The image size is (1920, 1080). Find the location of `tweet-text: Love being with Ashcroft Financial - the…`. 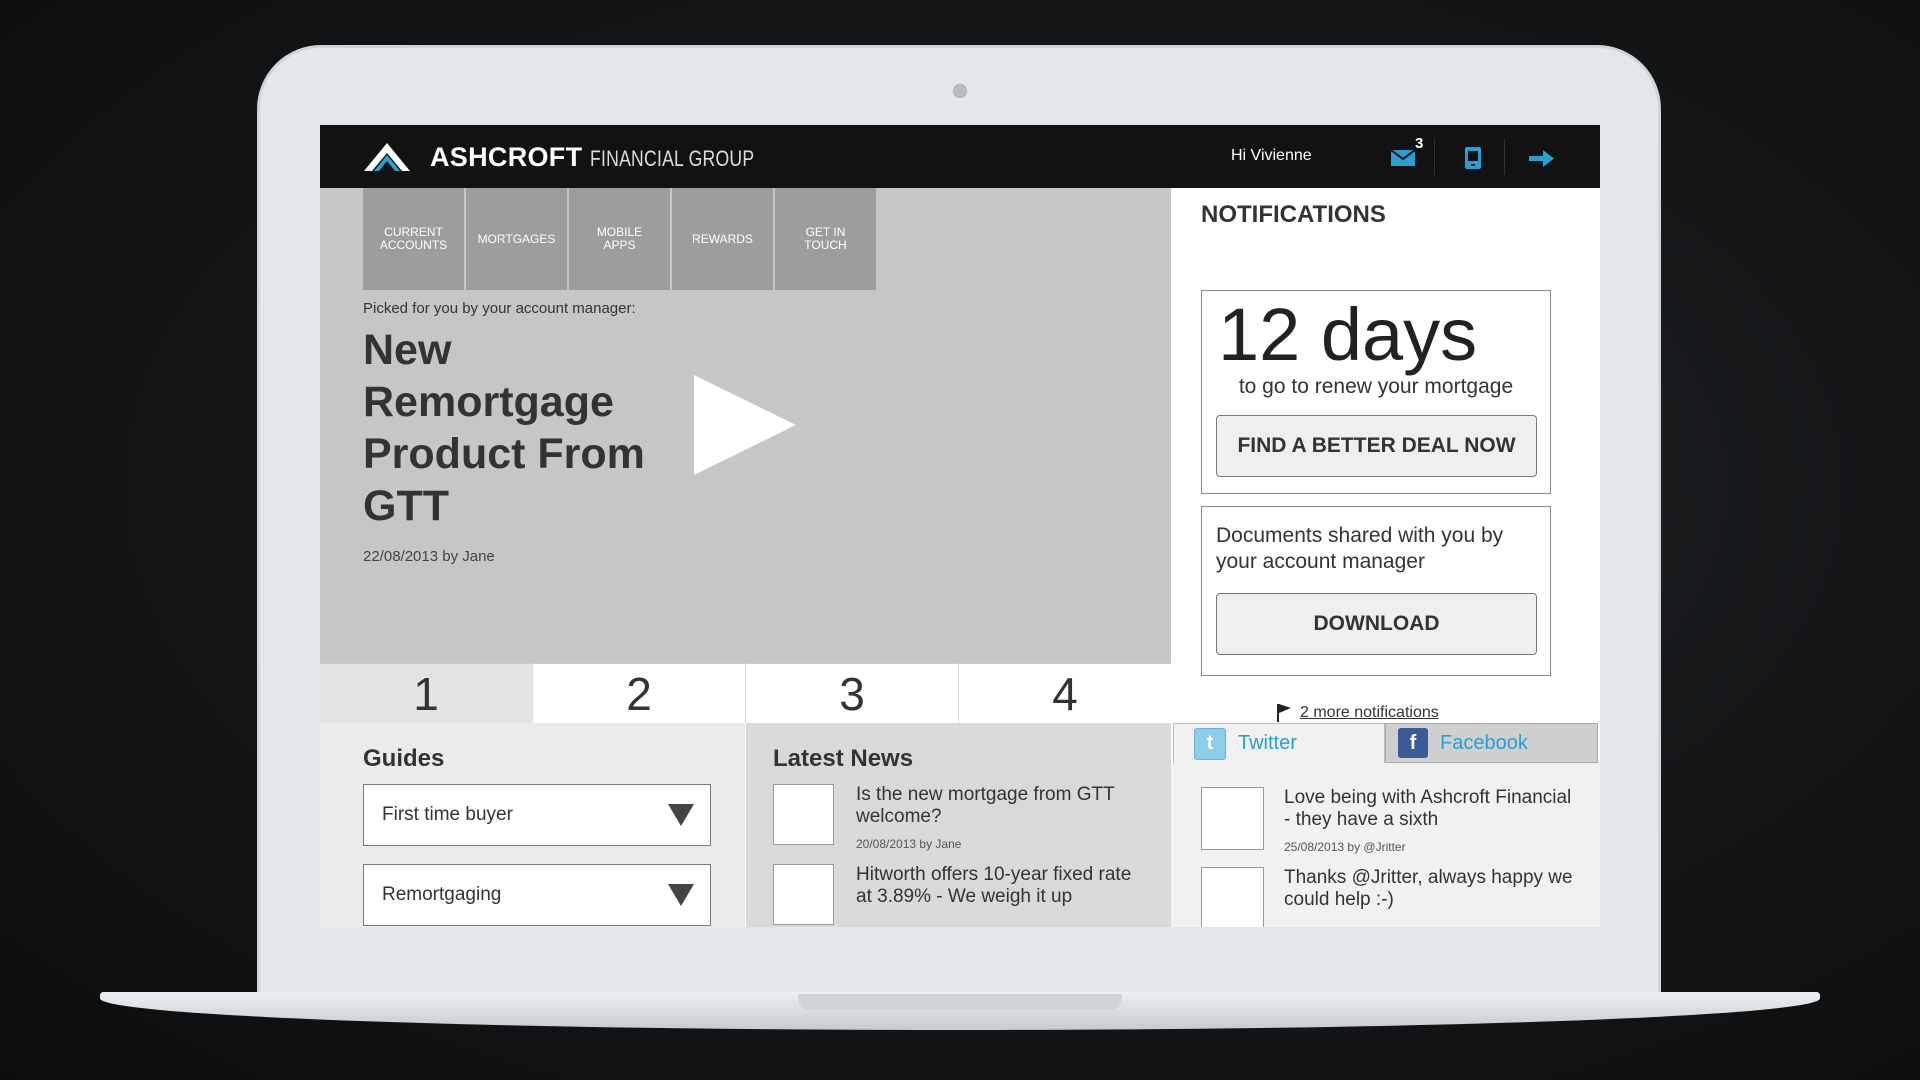

tweet-text: Love being with Ashcroft Financial - the… is located at coordinates (1428, 808).